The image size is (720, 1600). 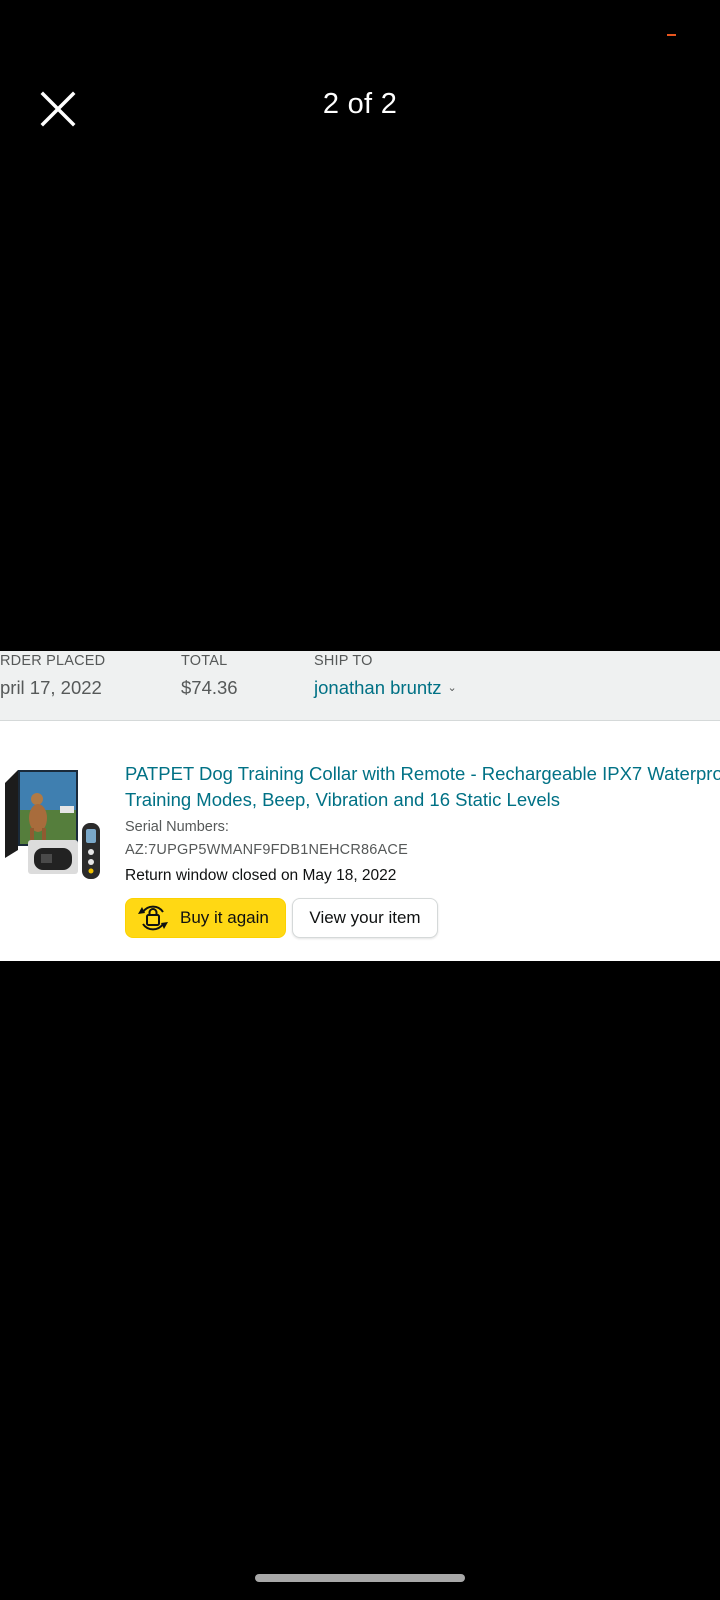 What do you see at coordinates (266, 850) in the screenshot?
I see `serial-number-value: AZ:7UPGP5WMANF9FDB1NEHCR86ACE` at bounding box center [266, 850].